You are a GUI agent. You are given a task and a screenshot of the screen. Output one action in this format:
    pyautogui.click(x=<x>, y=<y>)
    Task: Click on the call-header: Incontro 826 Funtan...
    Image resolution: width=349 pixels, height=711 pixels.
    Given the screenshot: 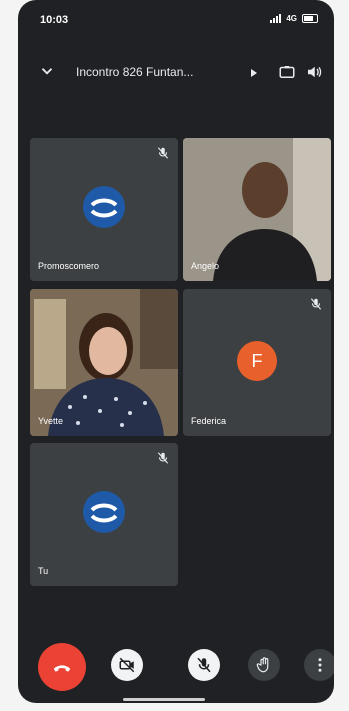 What is the action you would take?
    pyautogui.click(x=176, y=74)
    